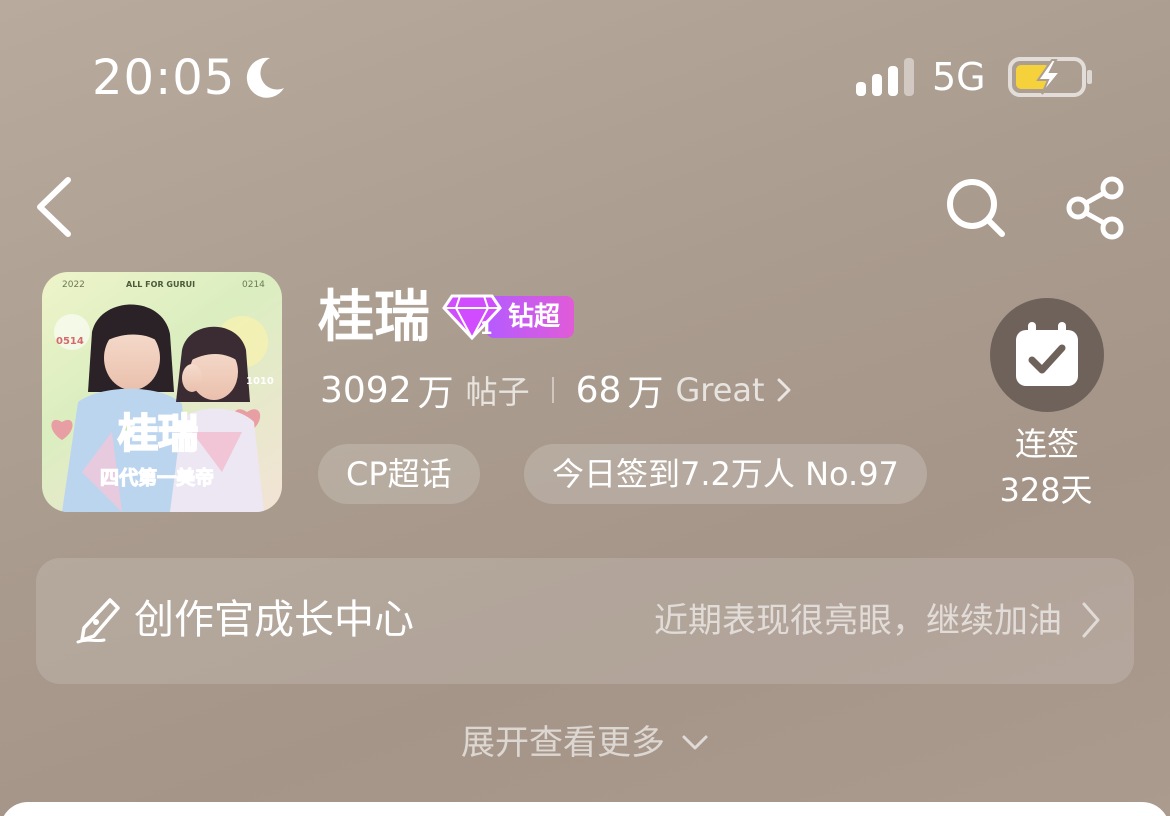  What do you see at coordinates (497, 392) in the screenshot?
I see `posts-label: 帖子` at bounding box center [497, 392].